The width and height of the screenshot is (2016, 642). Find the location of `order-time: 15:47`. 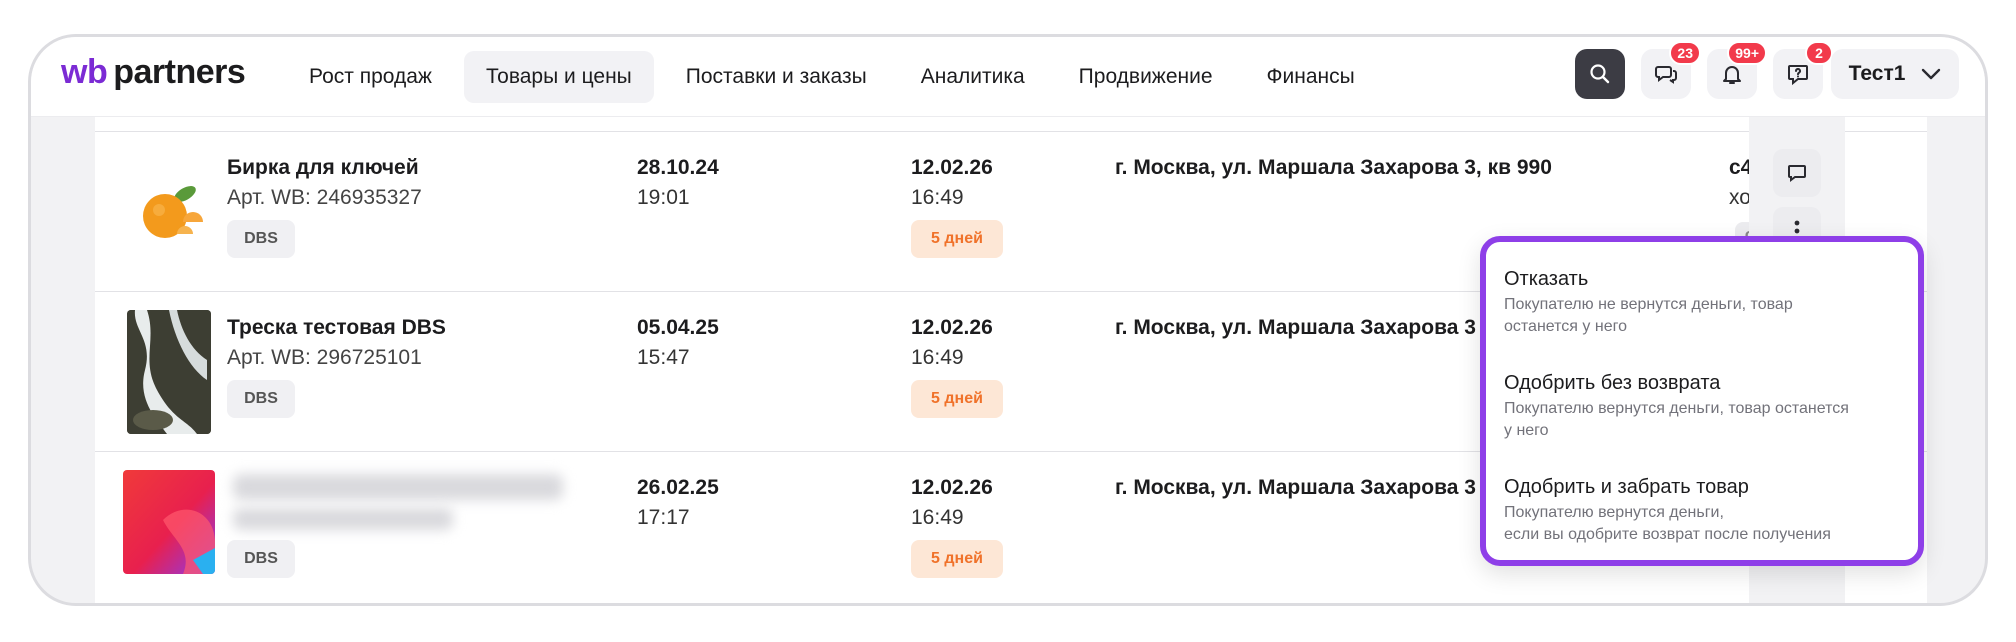

order-time: 15:47 is located at coordinates (663, 357).